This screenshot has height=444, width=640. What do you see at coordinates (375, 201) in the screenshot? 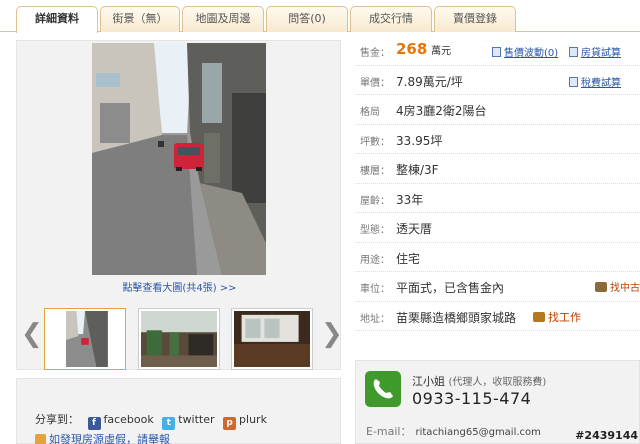
I see `age-label: 屋齡：` at bounding box center [375, 201].